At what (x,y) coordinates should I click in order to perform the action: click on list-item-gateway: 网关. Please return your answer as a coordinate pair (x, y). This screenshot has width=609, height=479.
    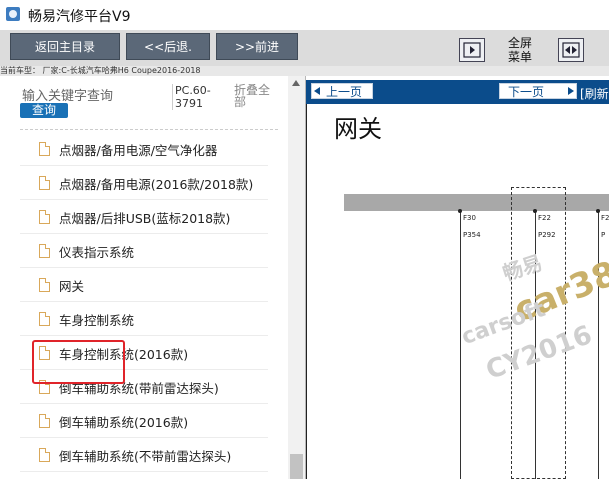
    Looking at the image, I should click on (144, 285).